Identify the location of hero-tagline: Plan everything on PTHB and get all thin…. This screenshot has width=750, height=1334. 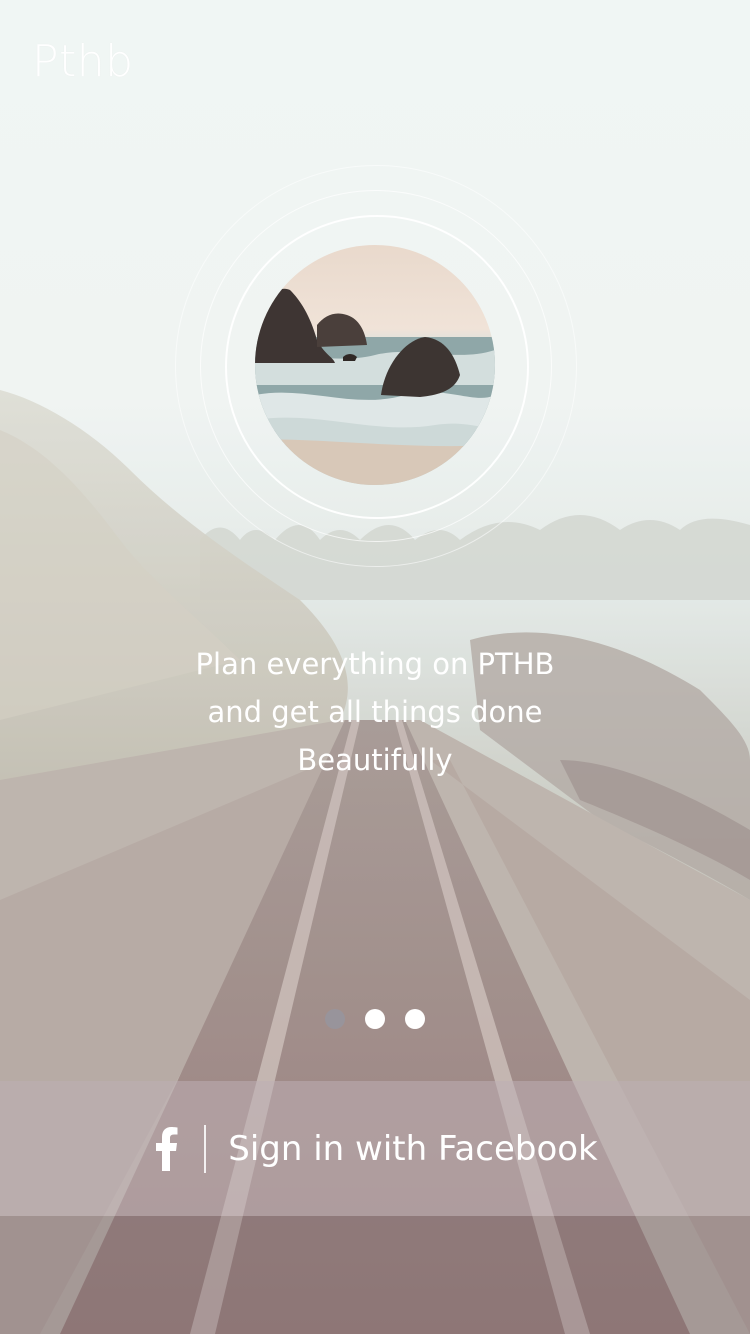
(375, 712).